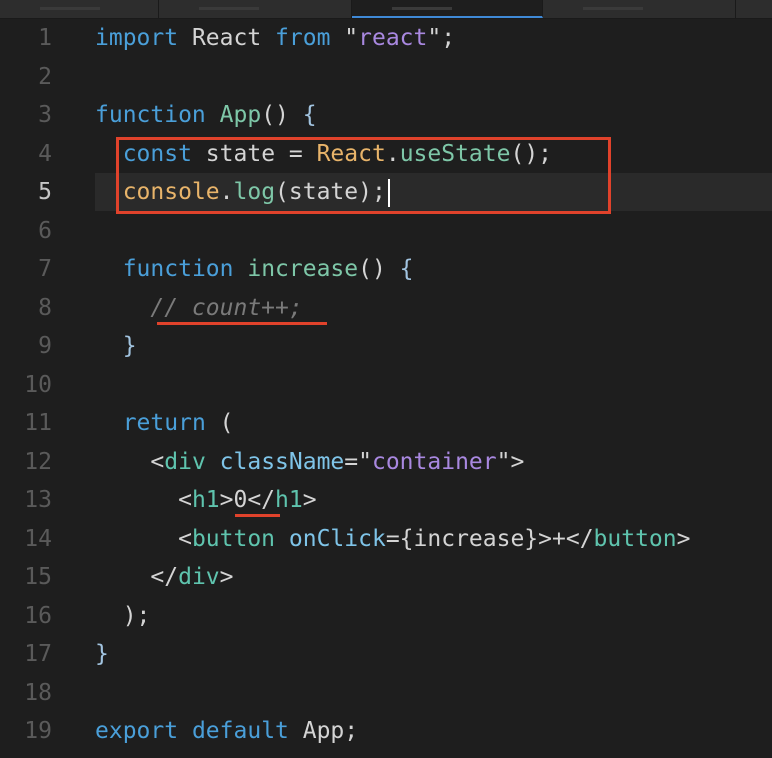 This screenshot has height=758, width=772. I want to click on line-code: export default App;, so click(226, 731).